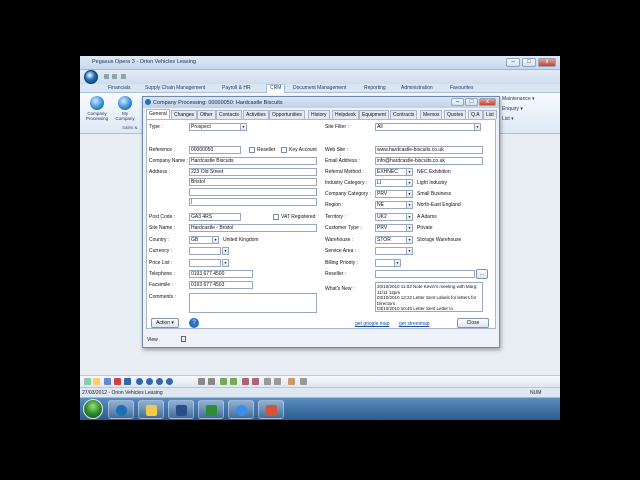 This screenshot has width=640, height=480. What do you see at coordinates (211, 409) in the screenshot?
I see `taskbar-excel-button` at bounding box center [211, 409].